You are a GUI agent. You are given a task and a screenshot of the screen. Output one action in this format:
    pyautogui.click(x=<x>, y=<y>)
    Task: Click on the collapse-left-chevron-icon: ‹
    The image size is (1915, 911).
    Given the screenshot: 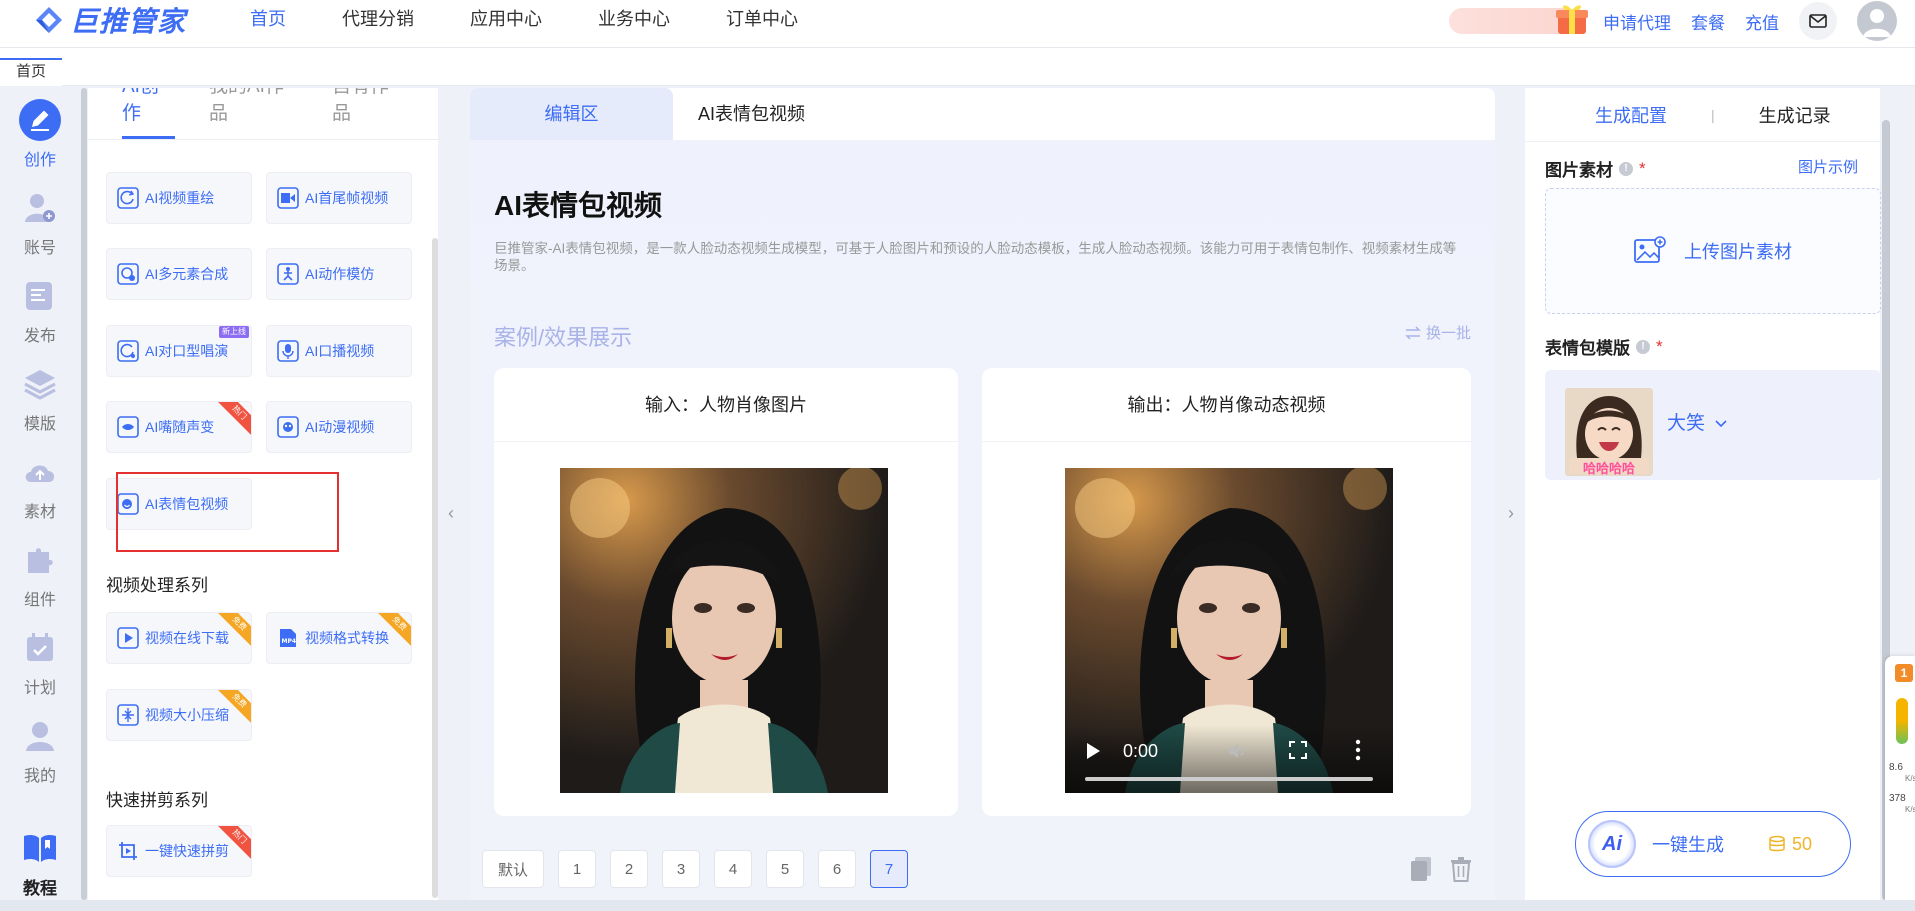 What is the action you would take?
    pyautogui.click(x=451, y=513)
    